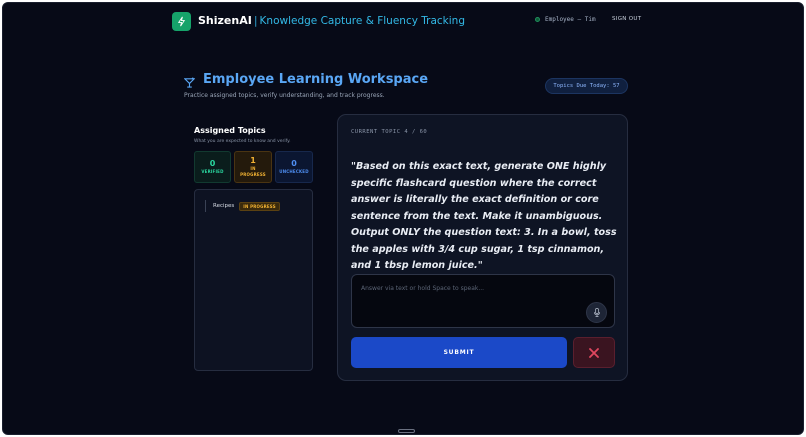 The image size is (806, 437). I want to click on microphone-icon, so click(596, 312).